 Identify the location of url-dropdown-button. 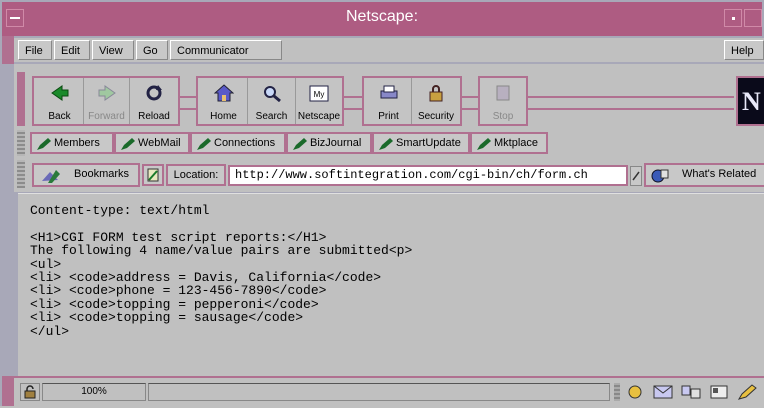
(636, 176).